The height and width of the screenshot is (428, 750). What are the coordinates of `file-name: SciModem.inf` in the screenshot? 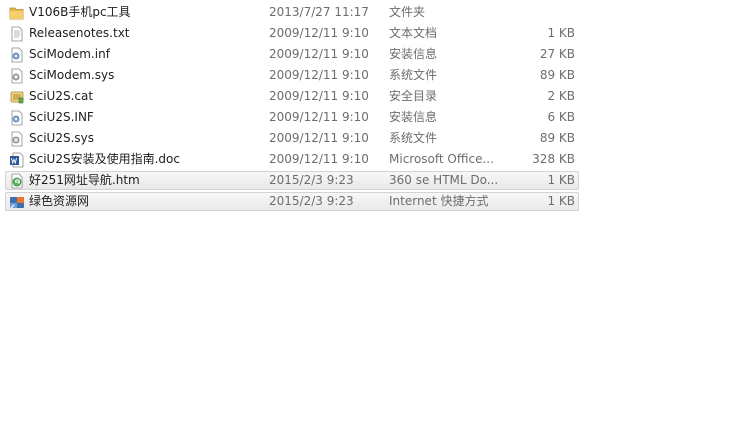 It's located at (69, 54).